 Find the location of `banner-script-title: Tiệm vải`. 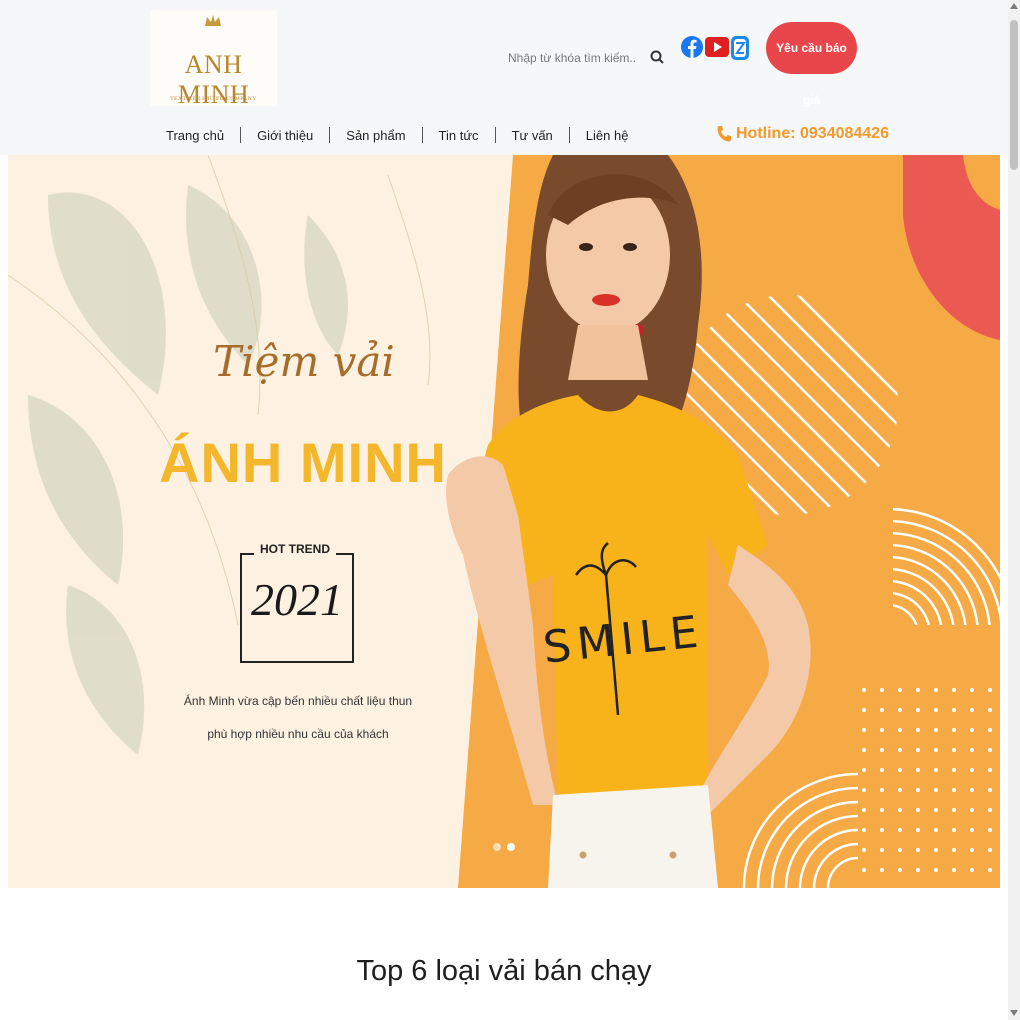

banner-script-title: Tiệm vải is located at coordinates (304, 361).